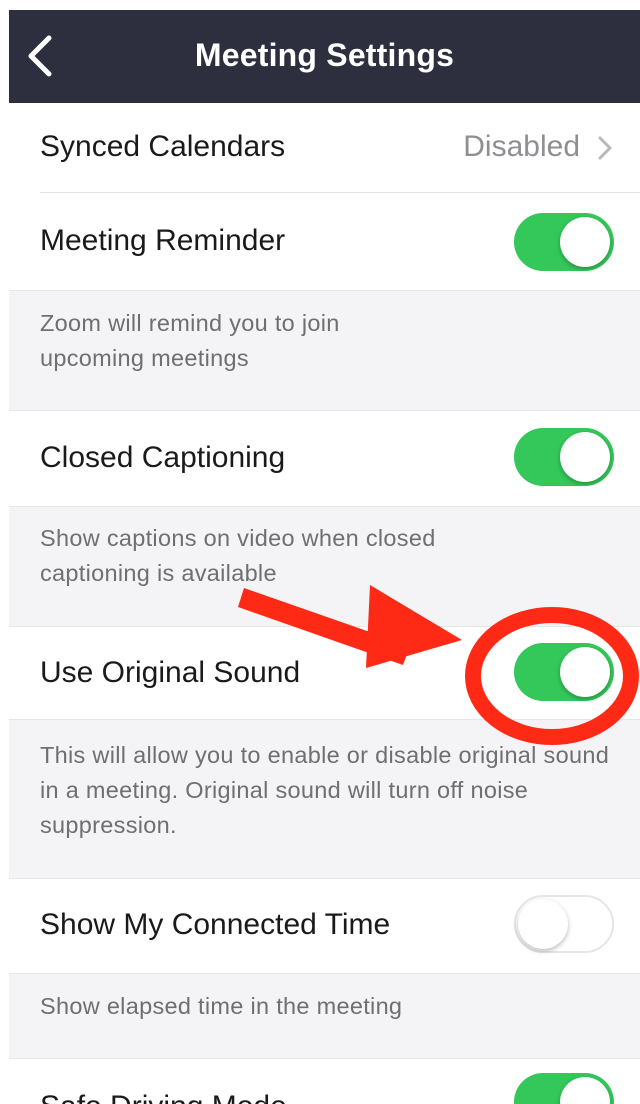 This screenshot has width=640, height=1104. Describe the element at coordinates (163, 1097) in the screenshot. I see `safe-driving-label: Safe Driving Mode` at that location.